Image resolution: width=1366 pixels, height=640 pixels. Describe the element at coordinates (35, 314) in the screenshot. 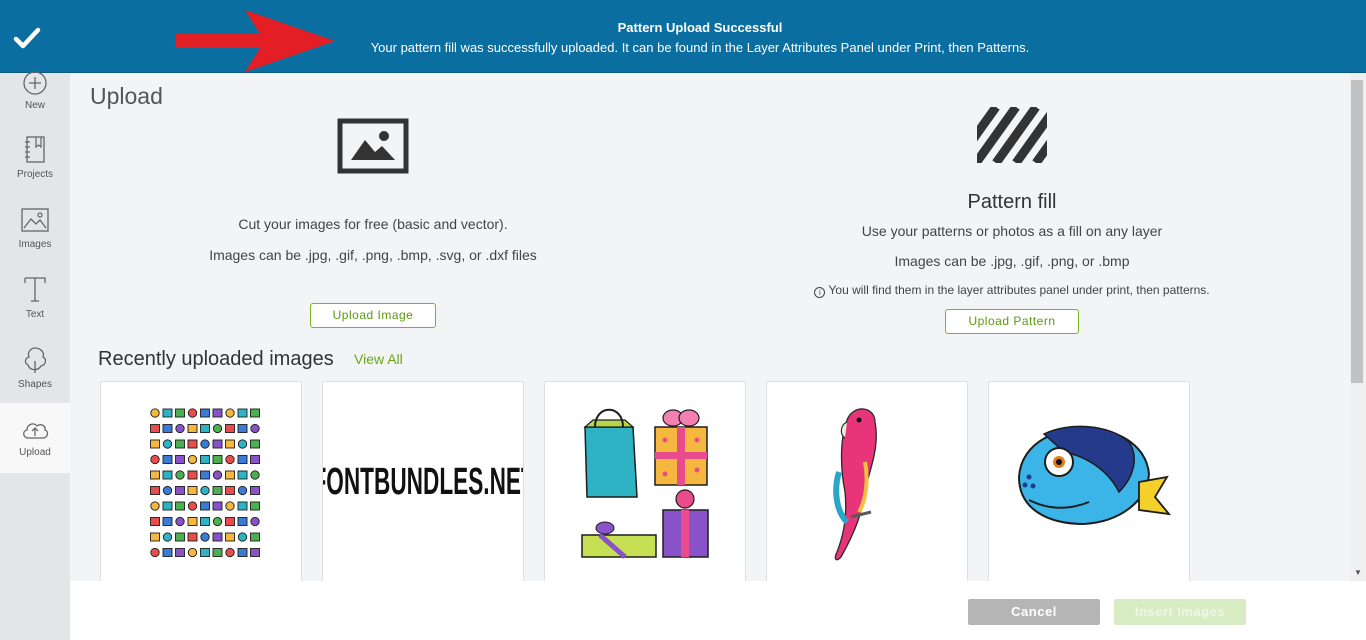

I see `sidebar-item-label: Text` at that location.